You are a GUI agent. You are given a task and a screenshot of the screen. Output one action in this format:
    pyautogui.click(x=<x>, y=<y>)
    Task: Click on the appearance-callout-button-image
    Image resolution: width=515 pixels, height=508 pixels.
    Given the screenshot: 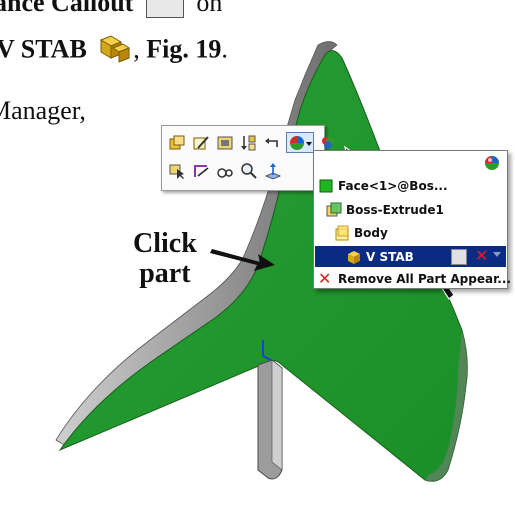 What is the action you would take?
    pyautogui.click(x=164, y=9)
    